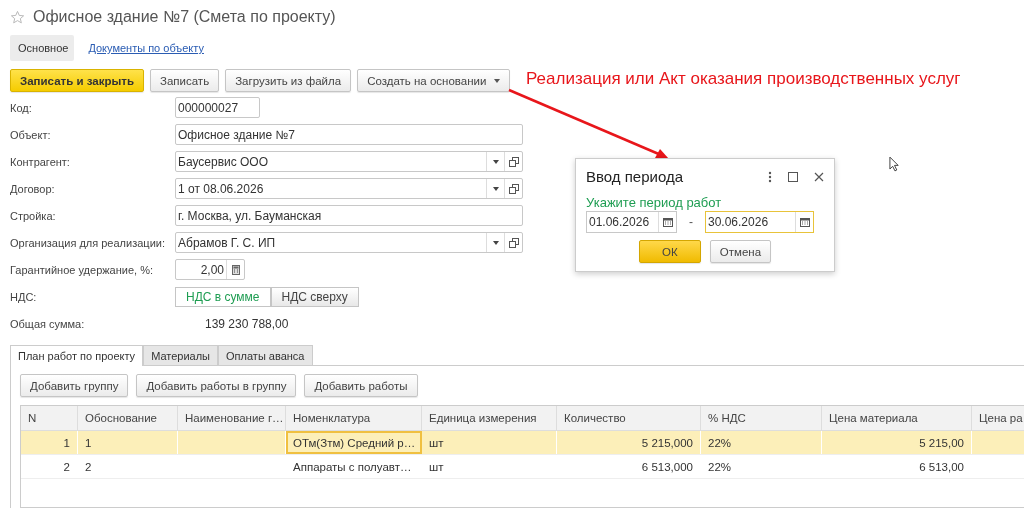  Describe the element at coordinates (145, 48) in the screenshot. I see `nav-tab: Документы по объекту` at that location.